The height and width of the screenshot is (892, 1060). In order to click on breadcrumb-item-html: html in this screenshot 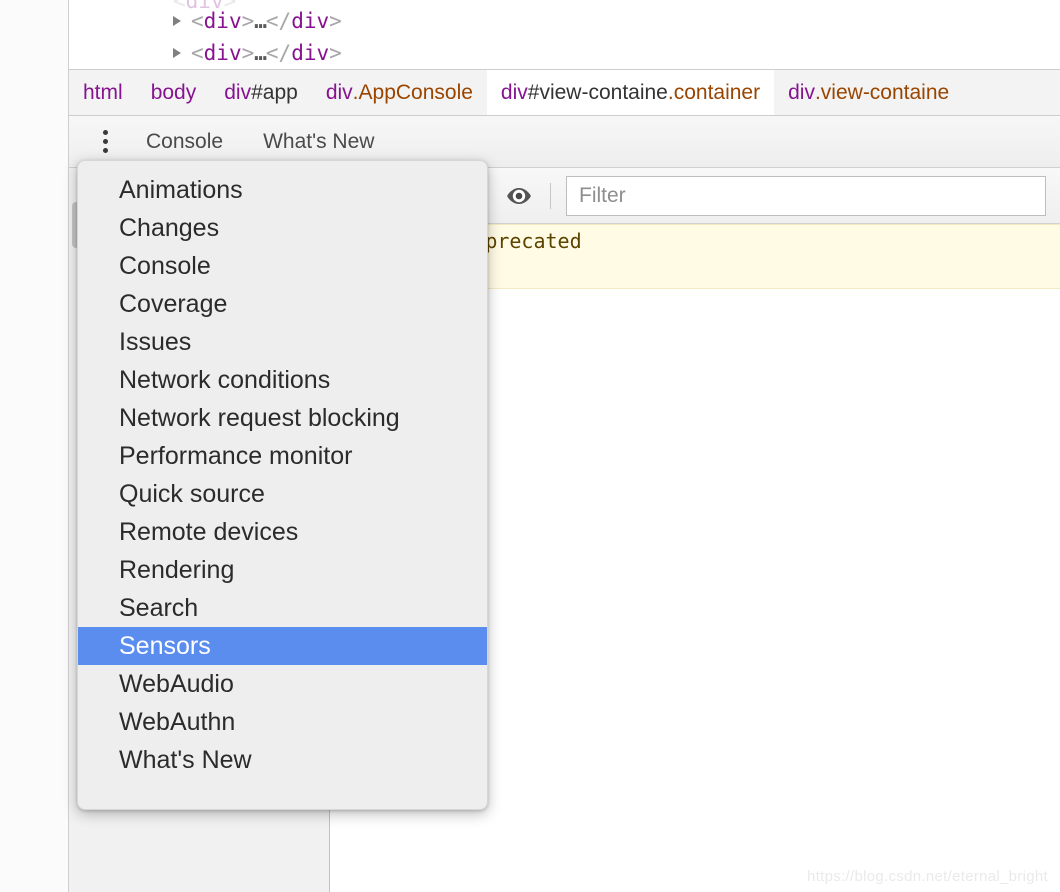, I will do `click(103, 92)`.